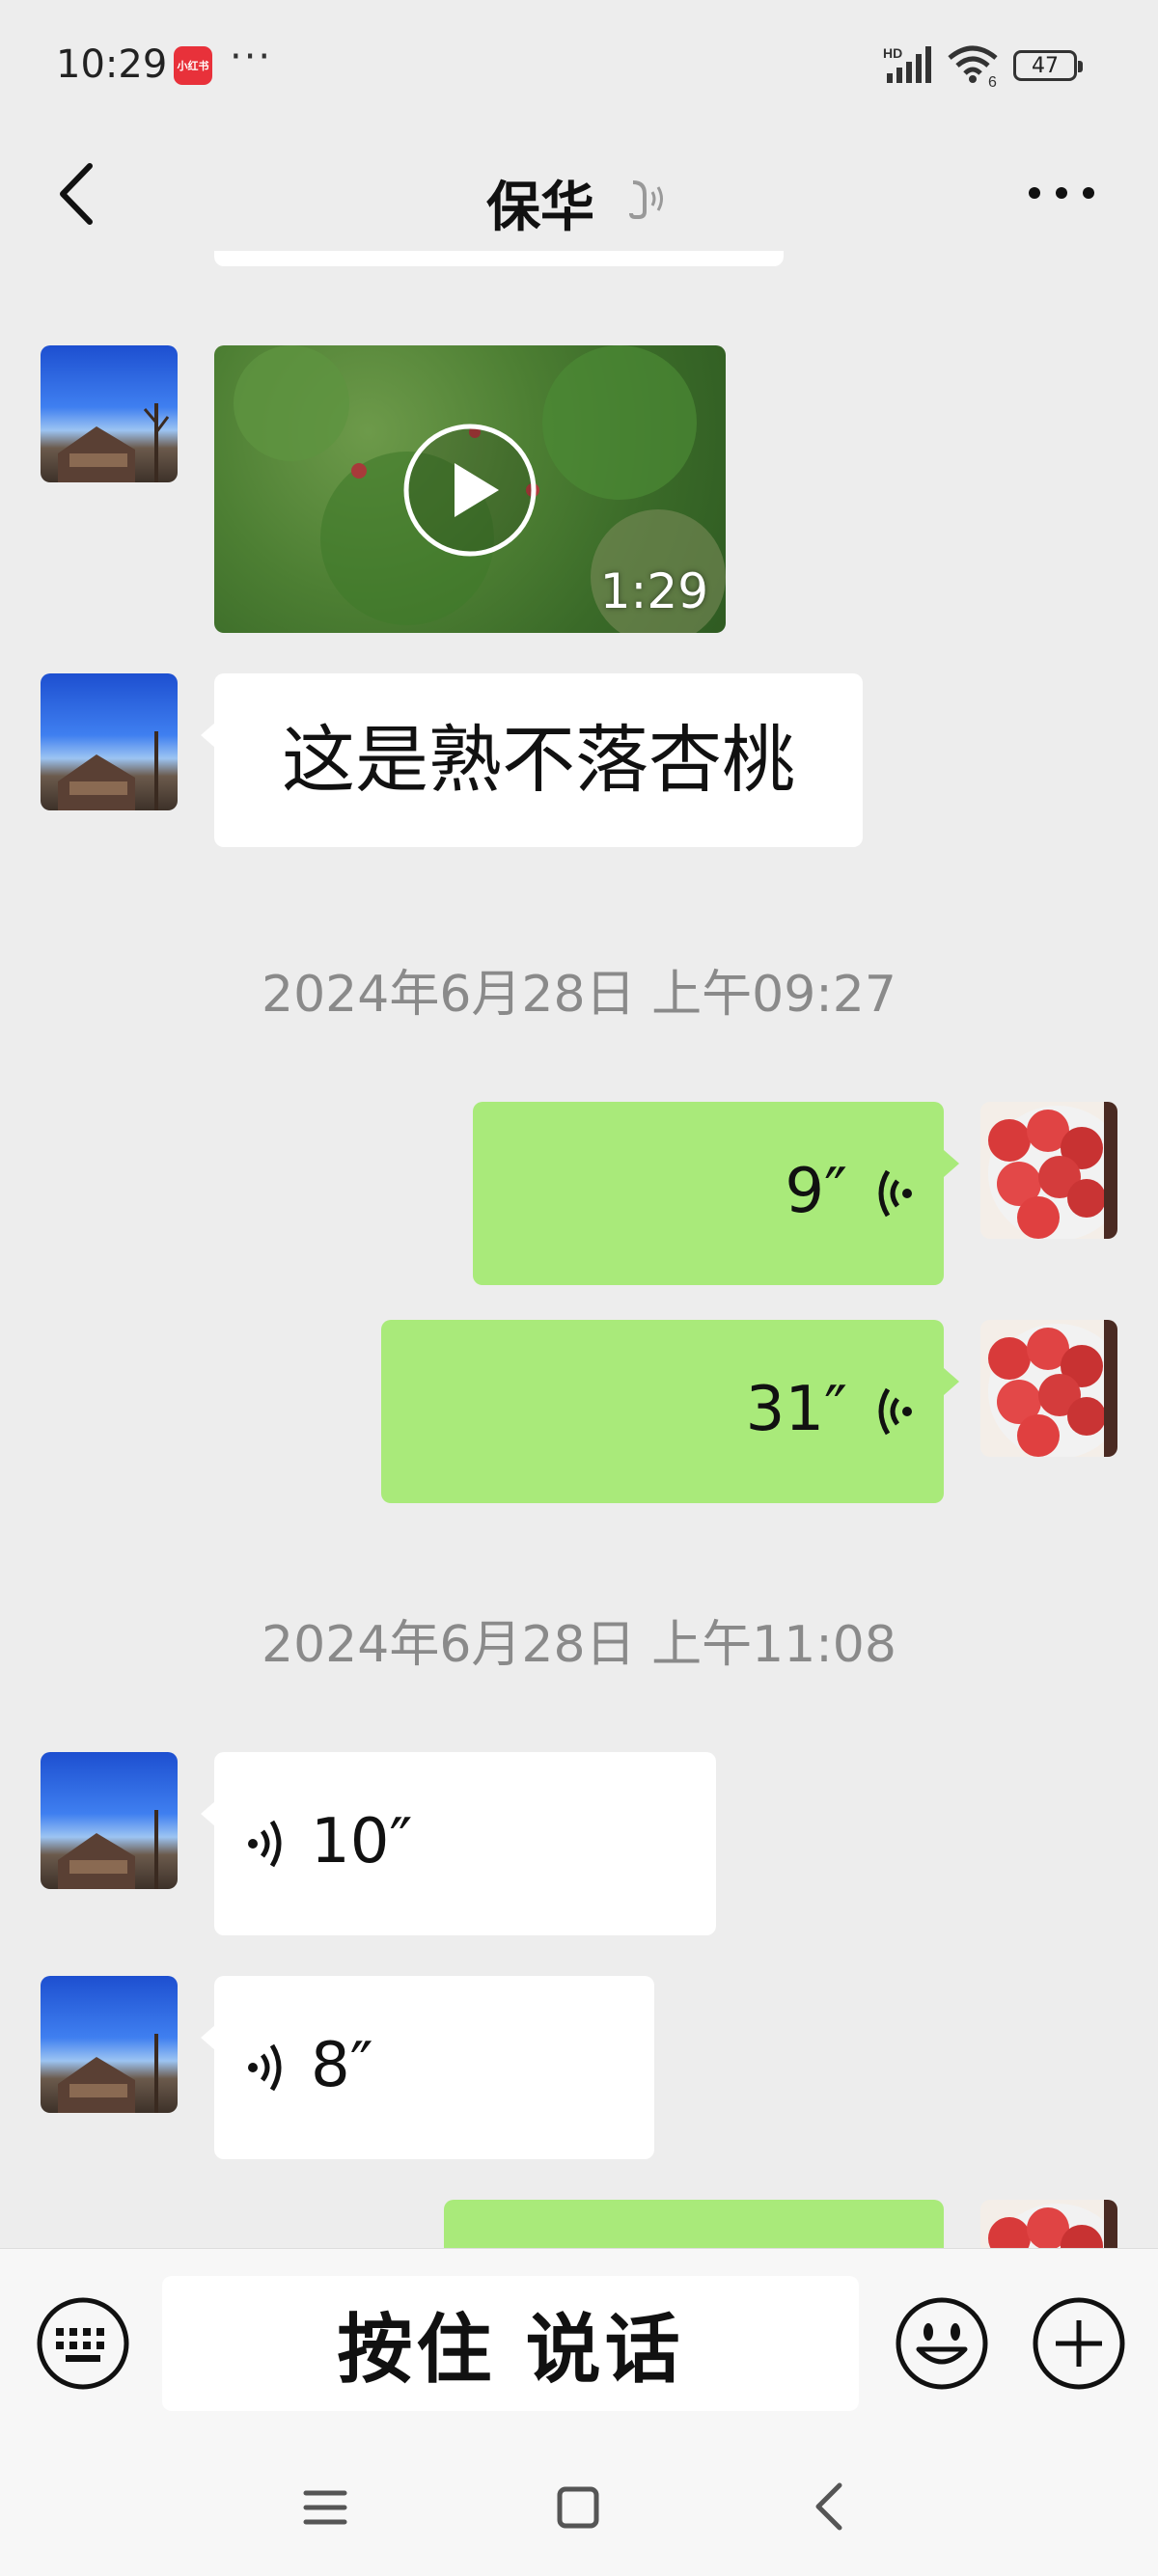 Image resolution: width=1158 pixels, height=2576 pixels. Describe the element at coordinates (910, 67) in the screenshot. I see `signal-icon: HD` at that location.